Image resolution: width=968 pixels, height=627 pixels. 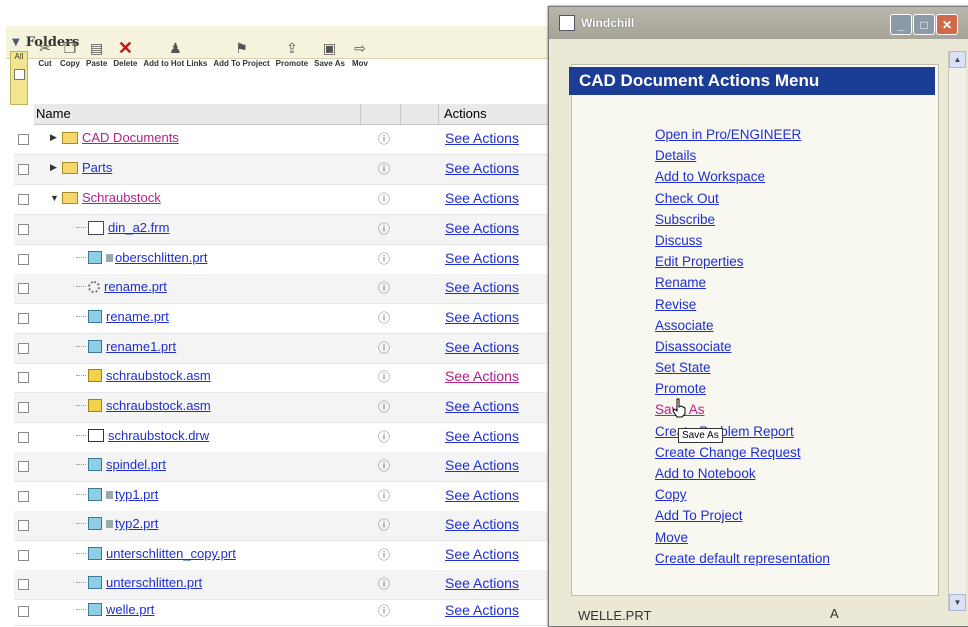 I want to click on row-name-link: Schraubstock, so click(x=121, y=197).